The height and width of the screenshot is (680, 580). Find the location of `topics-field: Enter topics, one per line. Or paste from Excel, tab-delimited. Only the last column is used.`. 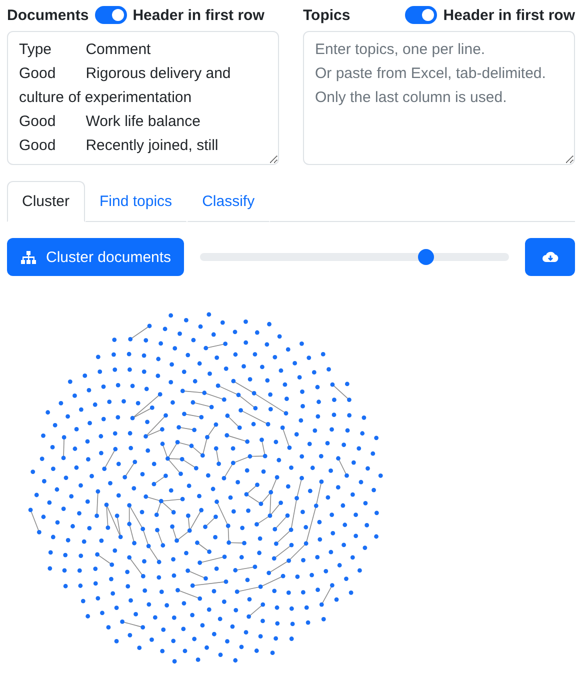

topics-field: Enter topics, one per line. Or paste from Excel, tab-delimited. Only the last column is used. is located at coordinates (439, 98).